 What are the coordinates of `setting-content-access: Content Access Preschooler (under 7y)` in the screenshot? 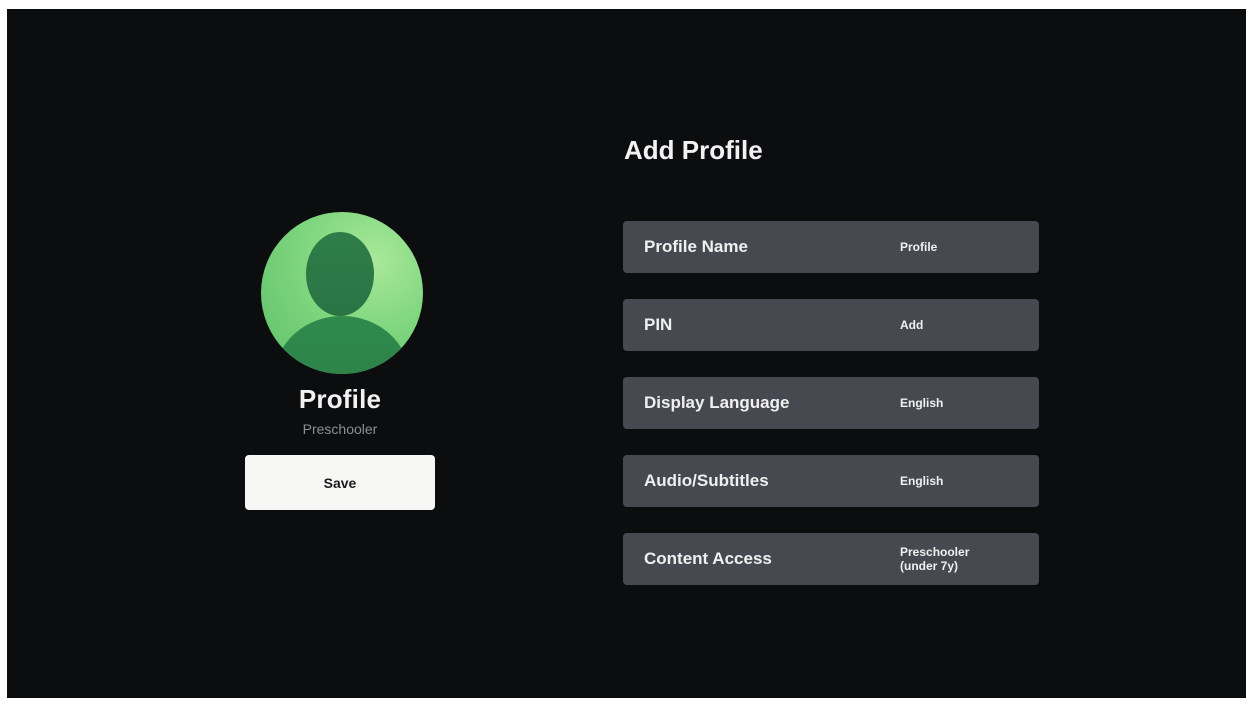 It's located at (831, 559).